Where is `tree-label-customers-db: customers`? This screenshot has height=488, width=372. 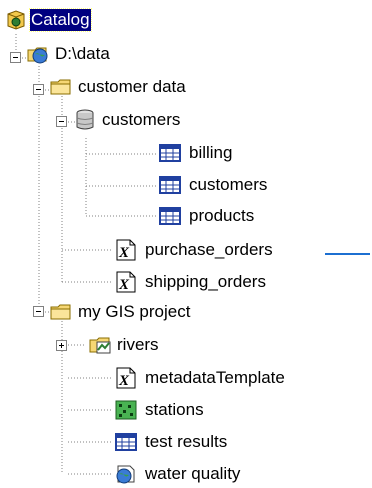 tree-label-customers-db: customers is located at coordinates (141, 119).